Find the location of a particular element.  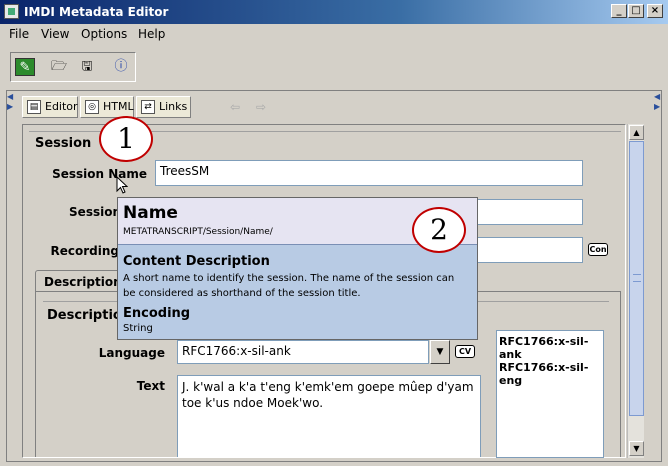

grip-icon is located at coordinates (637, 278).